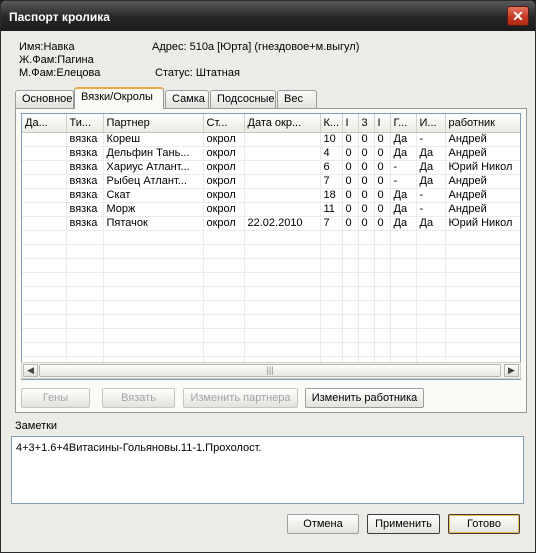  Describe the element at coordinates (60, 73) in the screenshot. I see `female-surname: М.Фам:Елецова` at that location.